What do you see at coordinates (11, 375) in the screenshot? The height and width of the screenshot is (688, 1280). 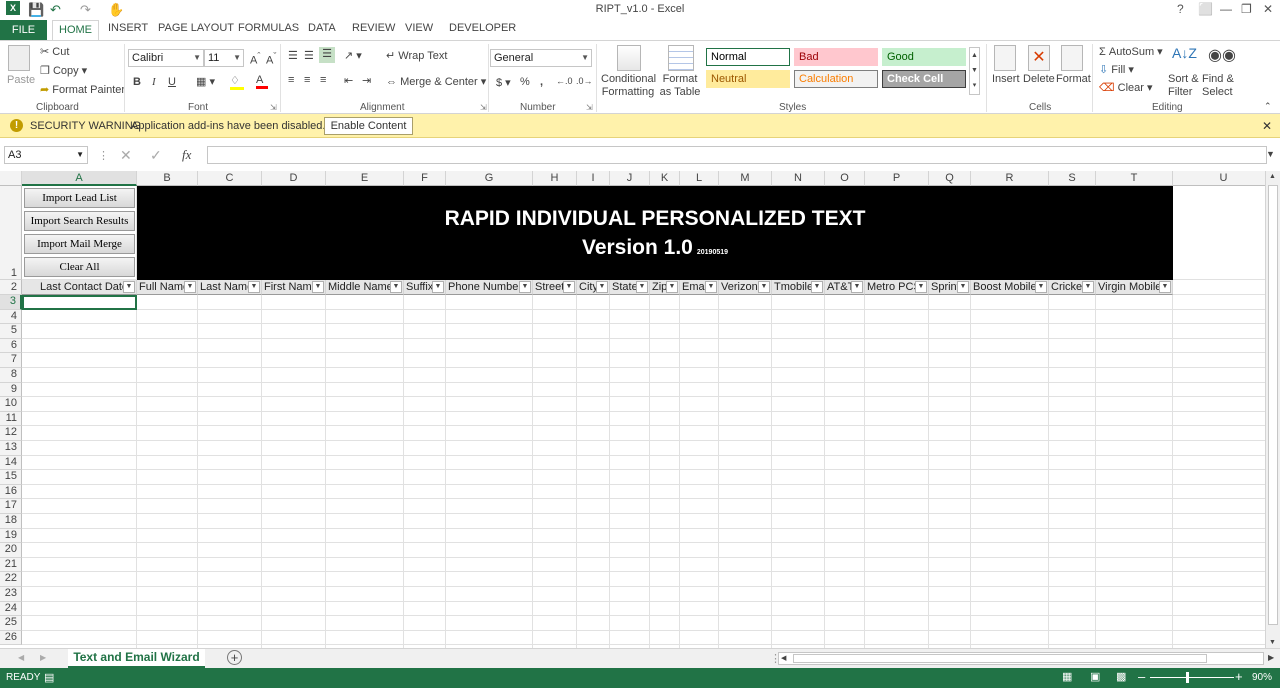 I see `row-header-8: 8` at bounding box center [11, 375].